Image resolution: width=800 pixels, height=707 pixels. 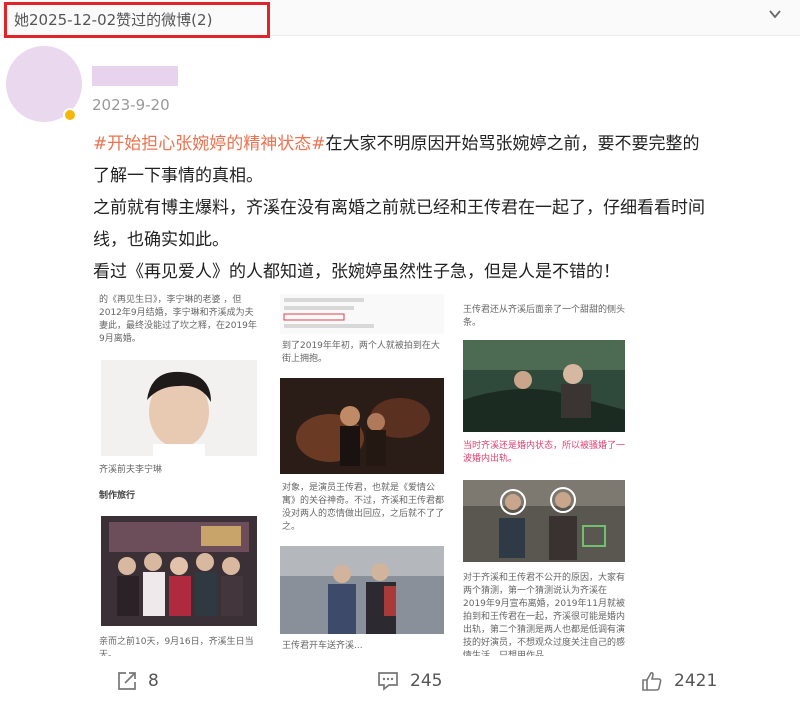 I want to click on image-caption: 到了2019年年初，两个人就被拍到在大街上拥抱。, so click(x=361, y=352).